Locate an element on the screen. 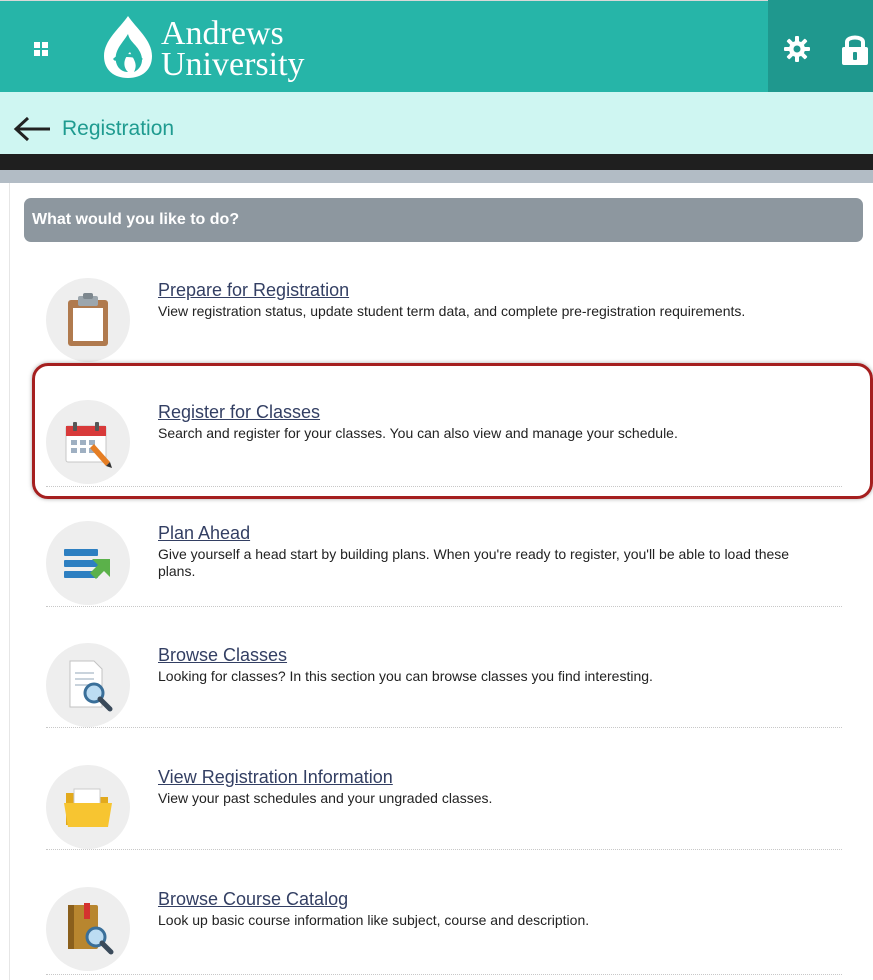 This screenshot has height=980, width=873. menu-item-title: Browse Course Catalog is located at coordinates (253, 899).